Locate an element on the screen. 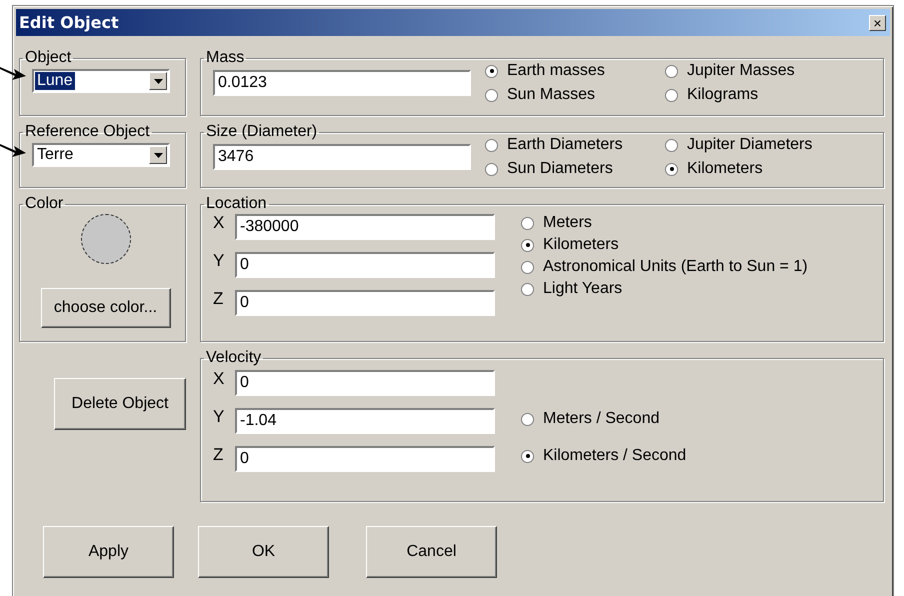  unit-radio: Meters is located at coordinates (664, 223).